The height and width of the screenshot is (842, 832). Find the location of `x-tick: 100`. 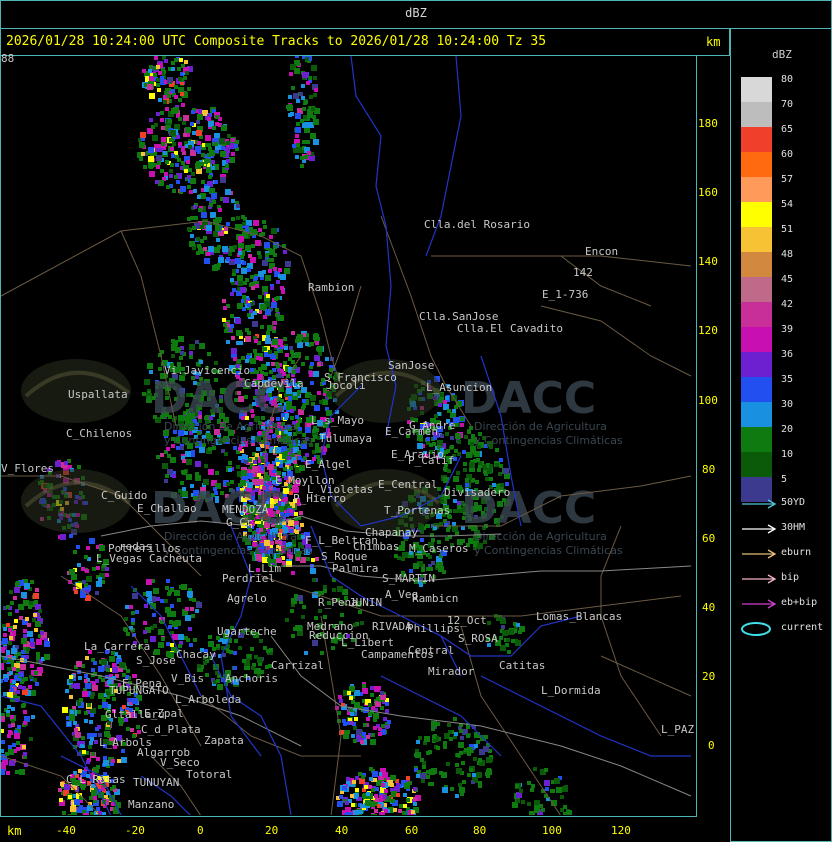

x-tick: 100 is located at coordinates (552, 830).